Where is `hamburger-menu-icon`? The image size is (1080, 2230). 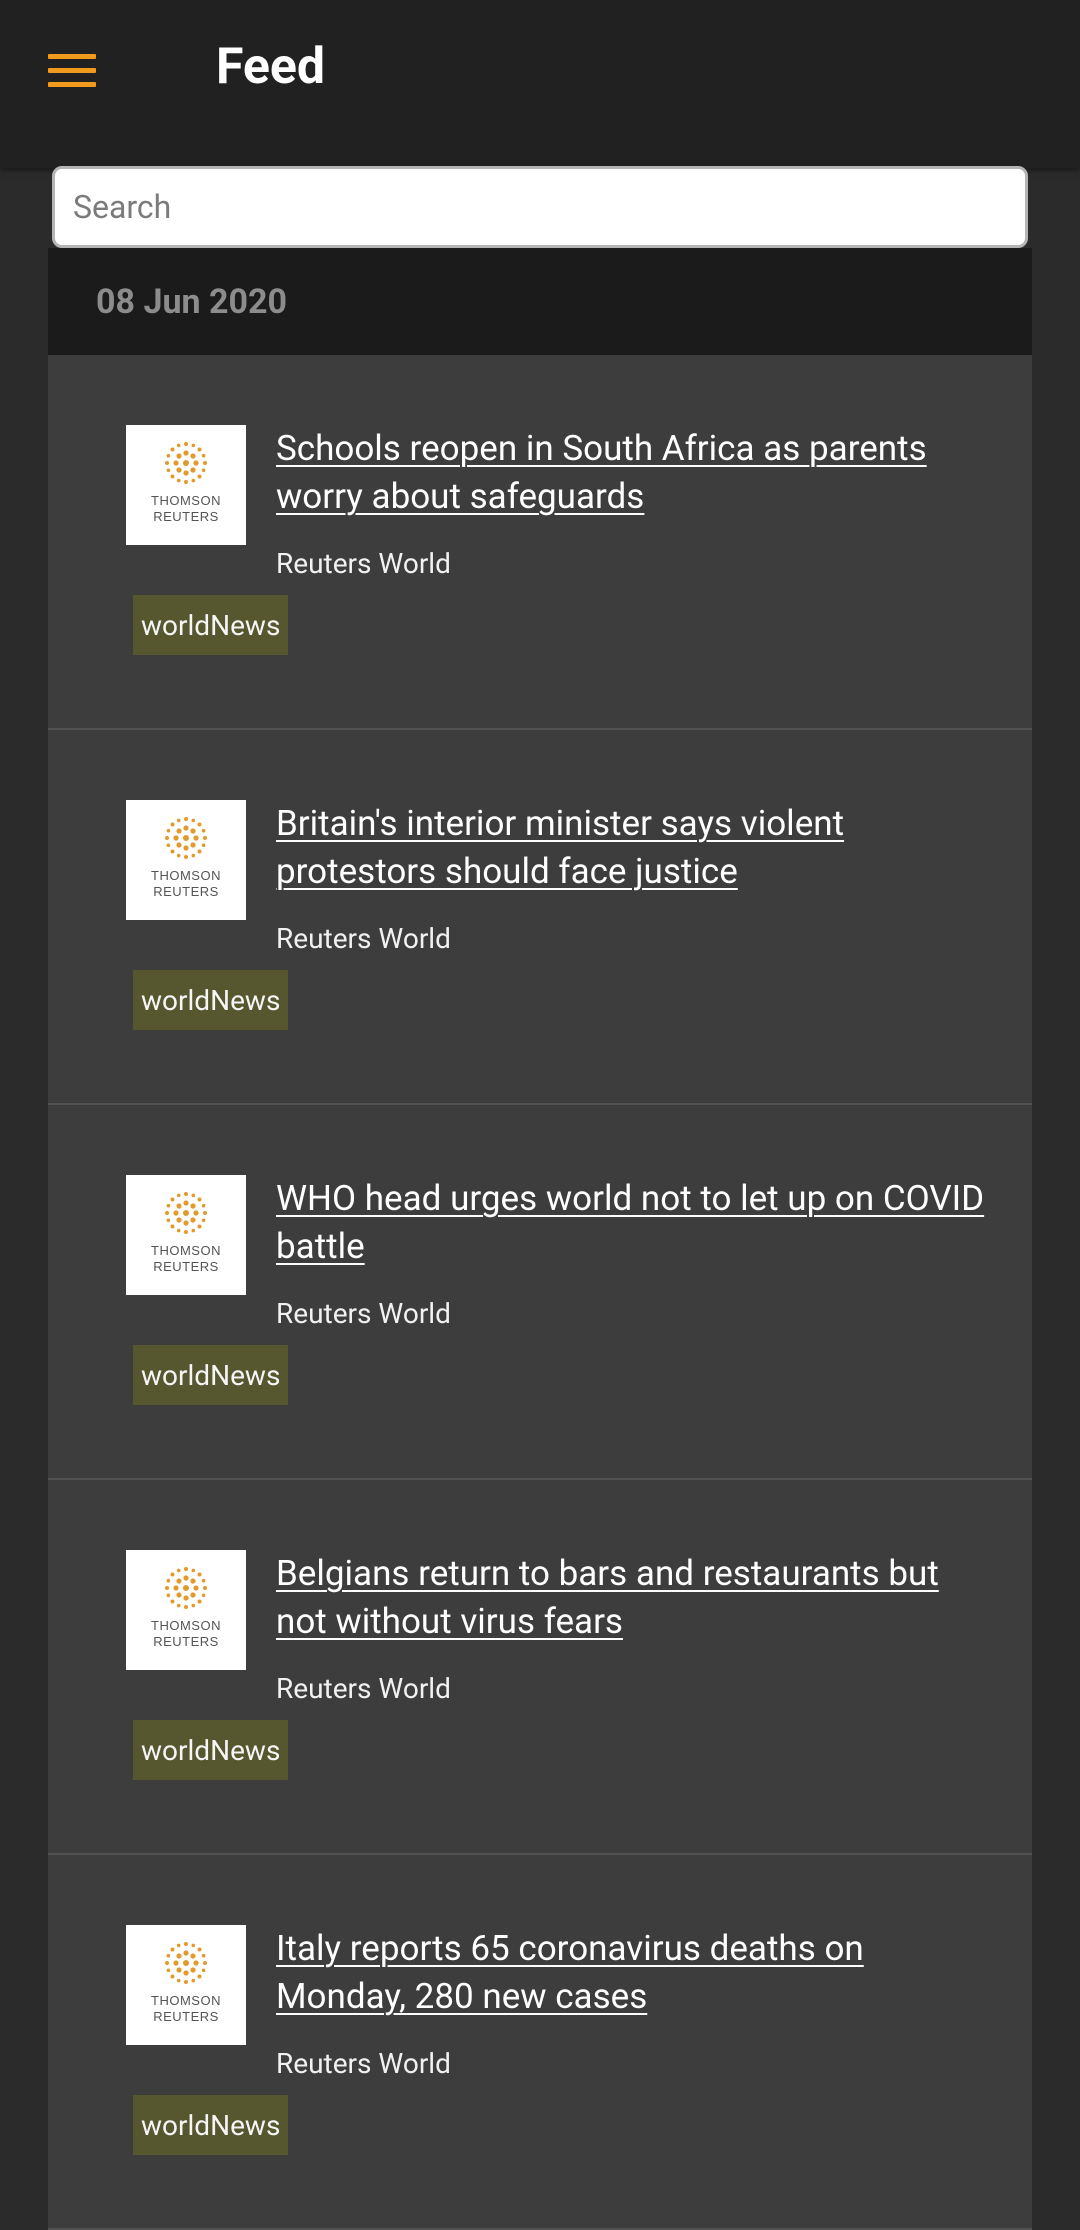
hamburger-menu-icon is located at coordinates (72, 70).